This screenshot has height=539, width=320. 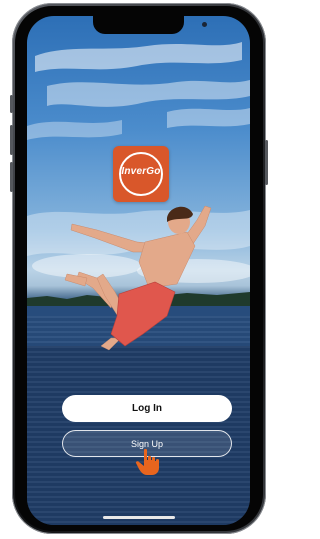 I want to click on app-logo-text: InverGo, so click(x=141, y=171).